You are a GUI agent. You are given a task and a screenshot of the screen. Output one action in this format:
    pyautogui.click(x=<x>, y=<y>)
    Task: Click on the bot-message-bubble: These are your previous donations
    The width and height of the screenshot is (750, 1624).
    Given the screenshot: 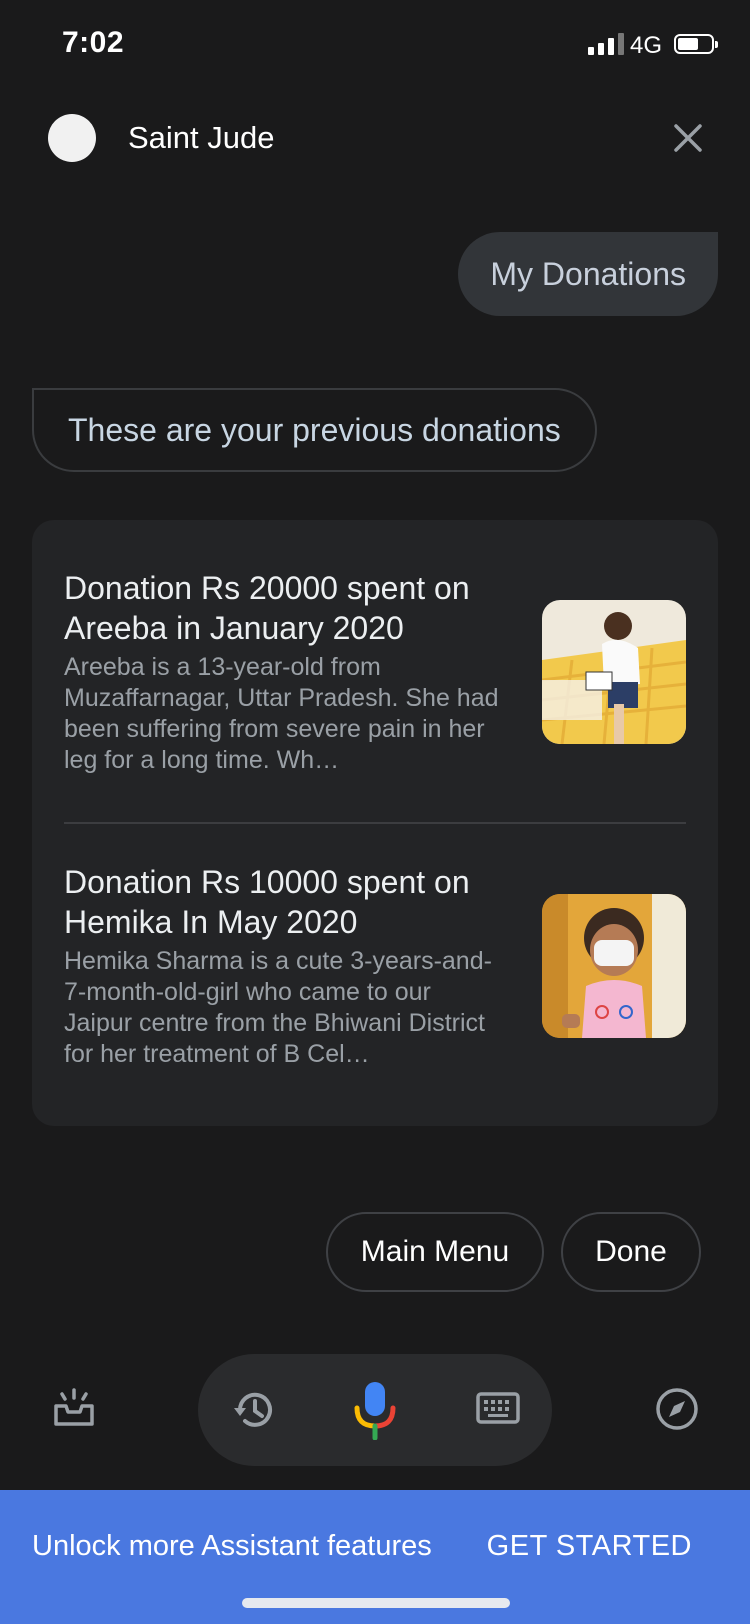 What is the action you would take?
    pyautogui.click(x=314, y=430)
    